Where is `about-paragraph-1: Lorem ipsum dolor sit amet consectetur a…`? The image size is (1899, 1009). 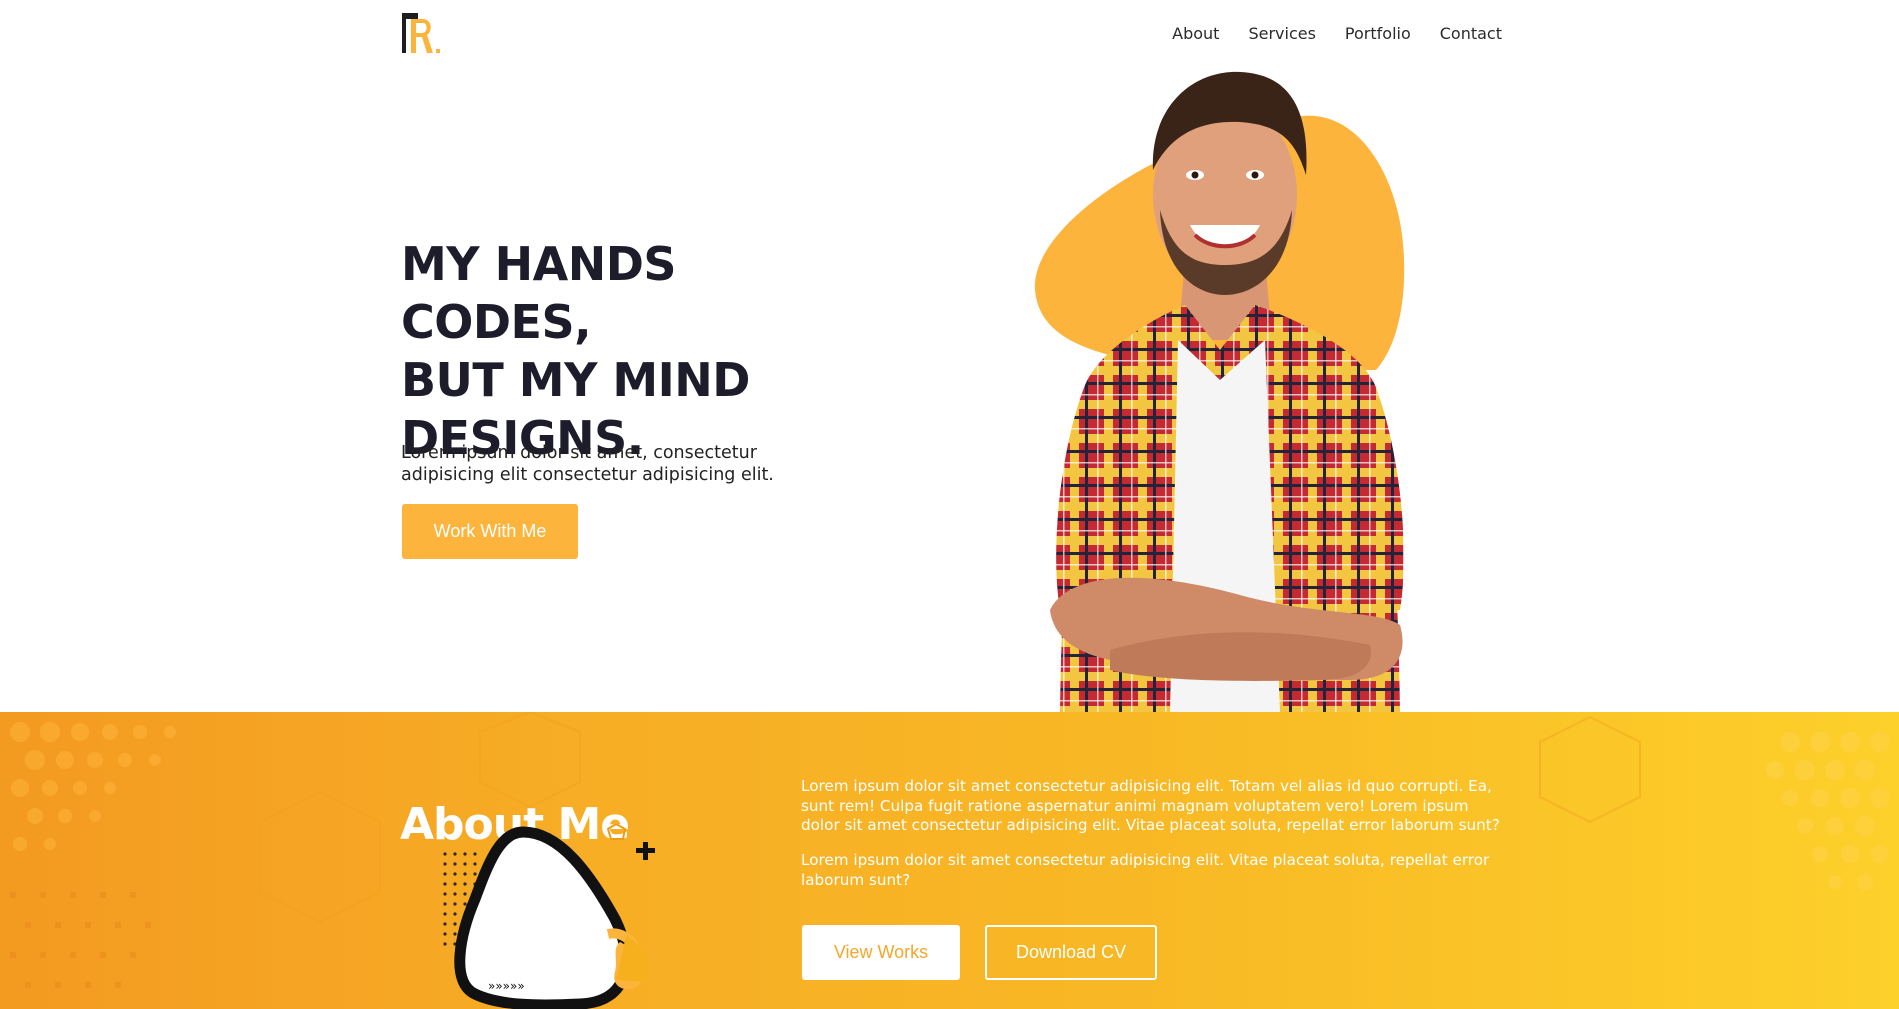 about-paragraph-1: Lorem ipsum dolor sit amet consectetur a… is located at coordinates (1150, 805).